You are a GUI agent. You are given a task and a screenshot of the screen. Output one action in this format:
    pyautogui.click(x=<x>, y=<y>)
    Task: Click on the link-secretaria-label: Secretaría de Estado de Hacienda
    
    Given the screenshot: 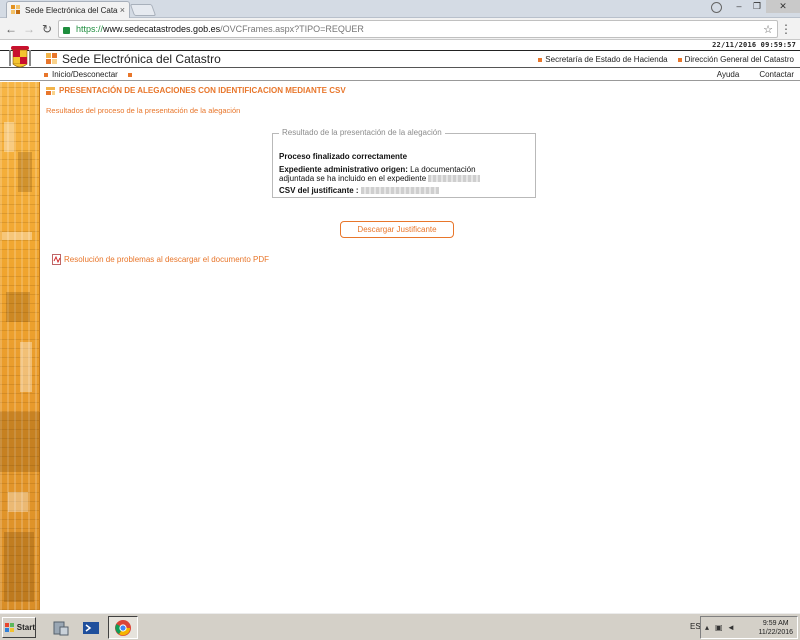 What is the action you would take?
    pyautogui.click(x=606, y=59)
    